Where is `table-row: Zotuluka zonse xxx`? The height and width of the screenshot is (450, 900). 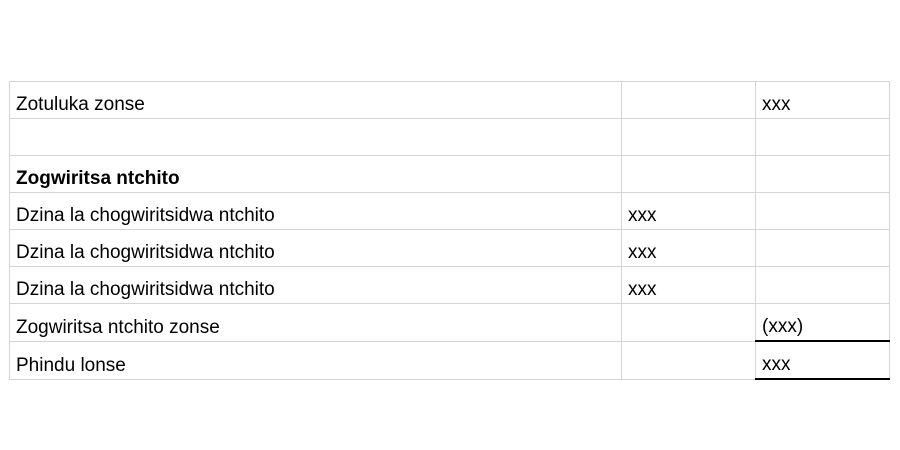
table-row: Zotuluka zonse xxx is located at coordinates (449, 100).